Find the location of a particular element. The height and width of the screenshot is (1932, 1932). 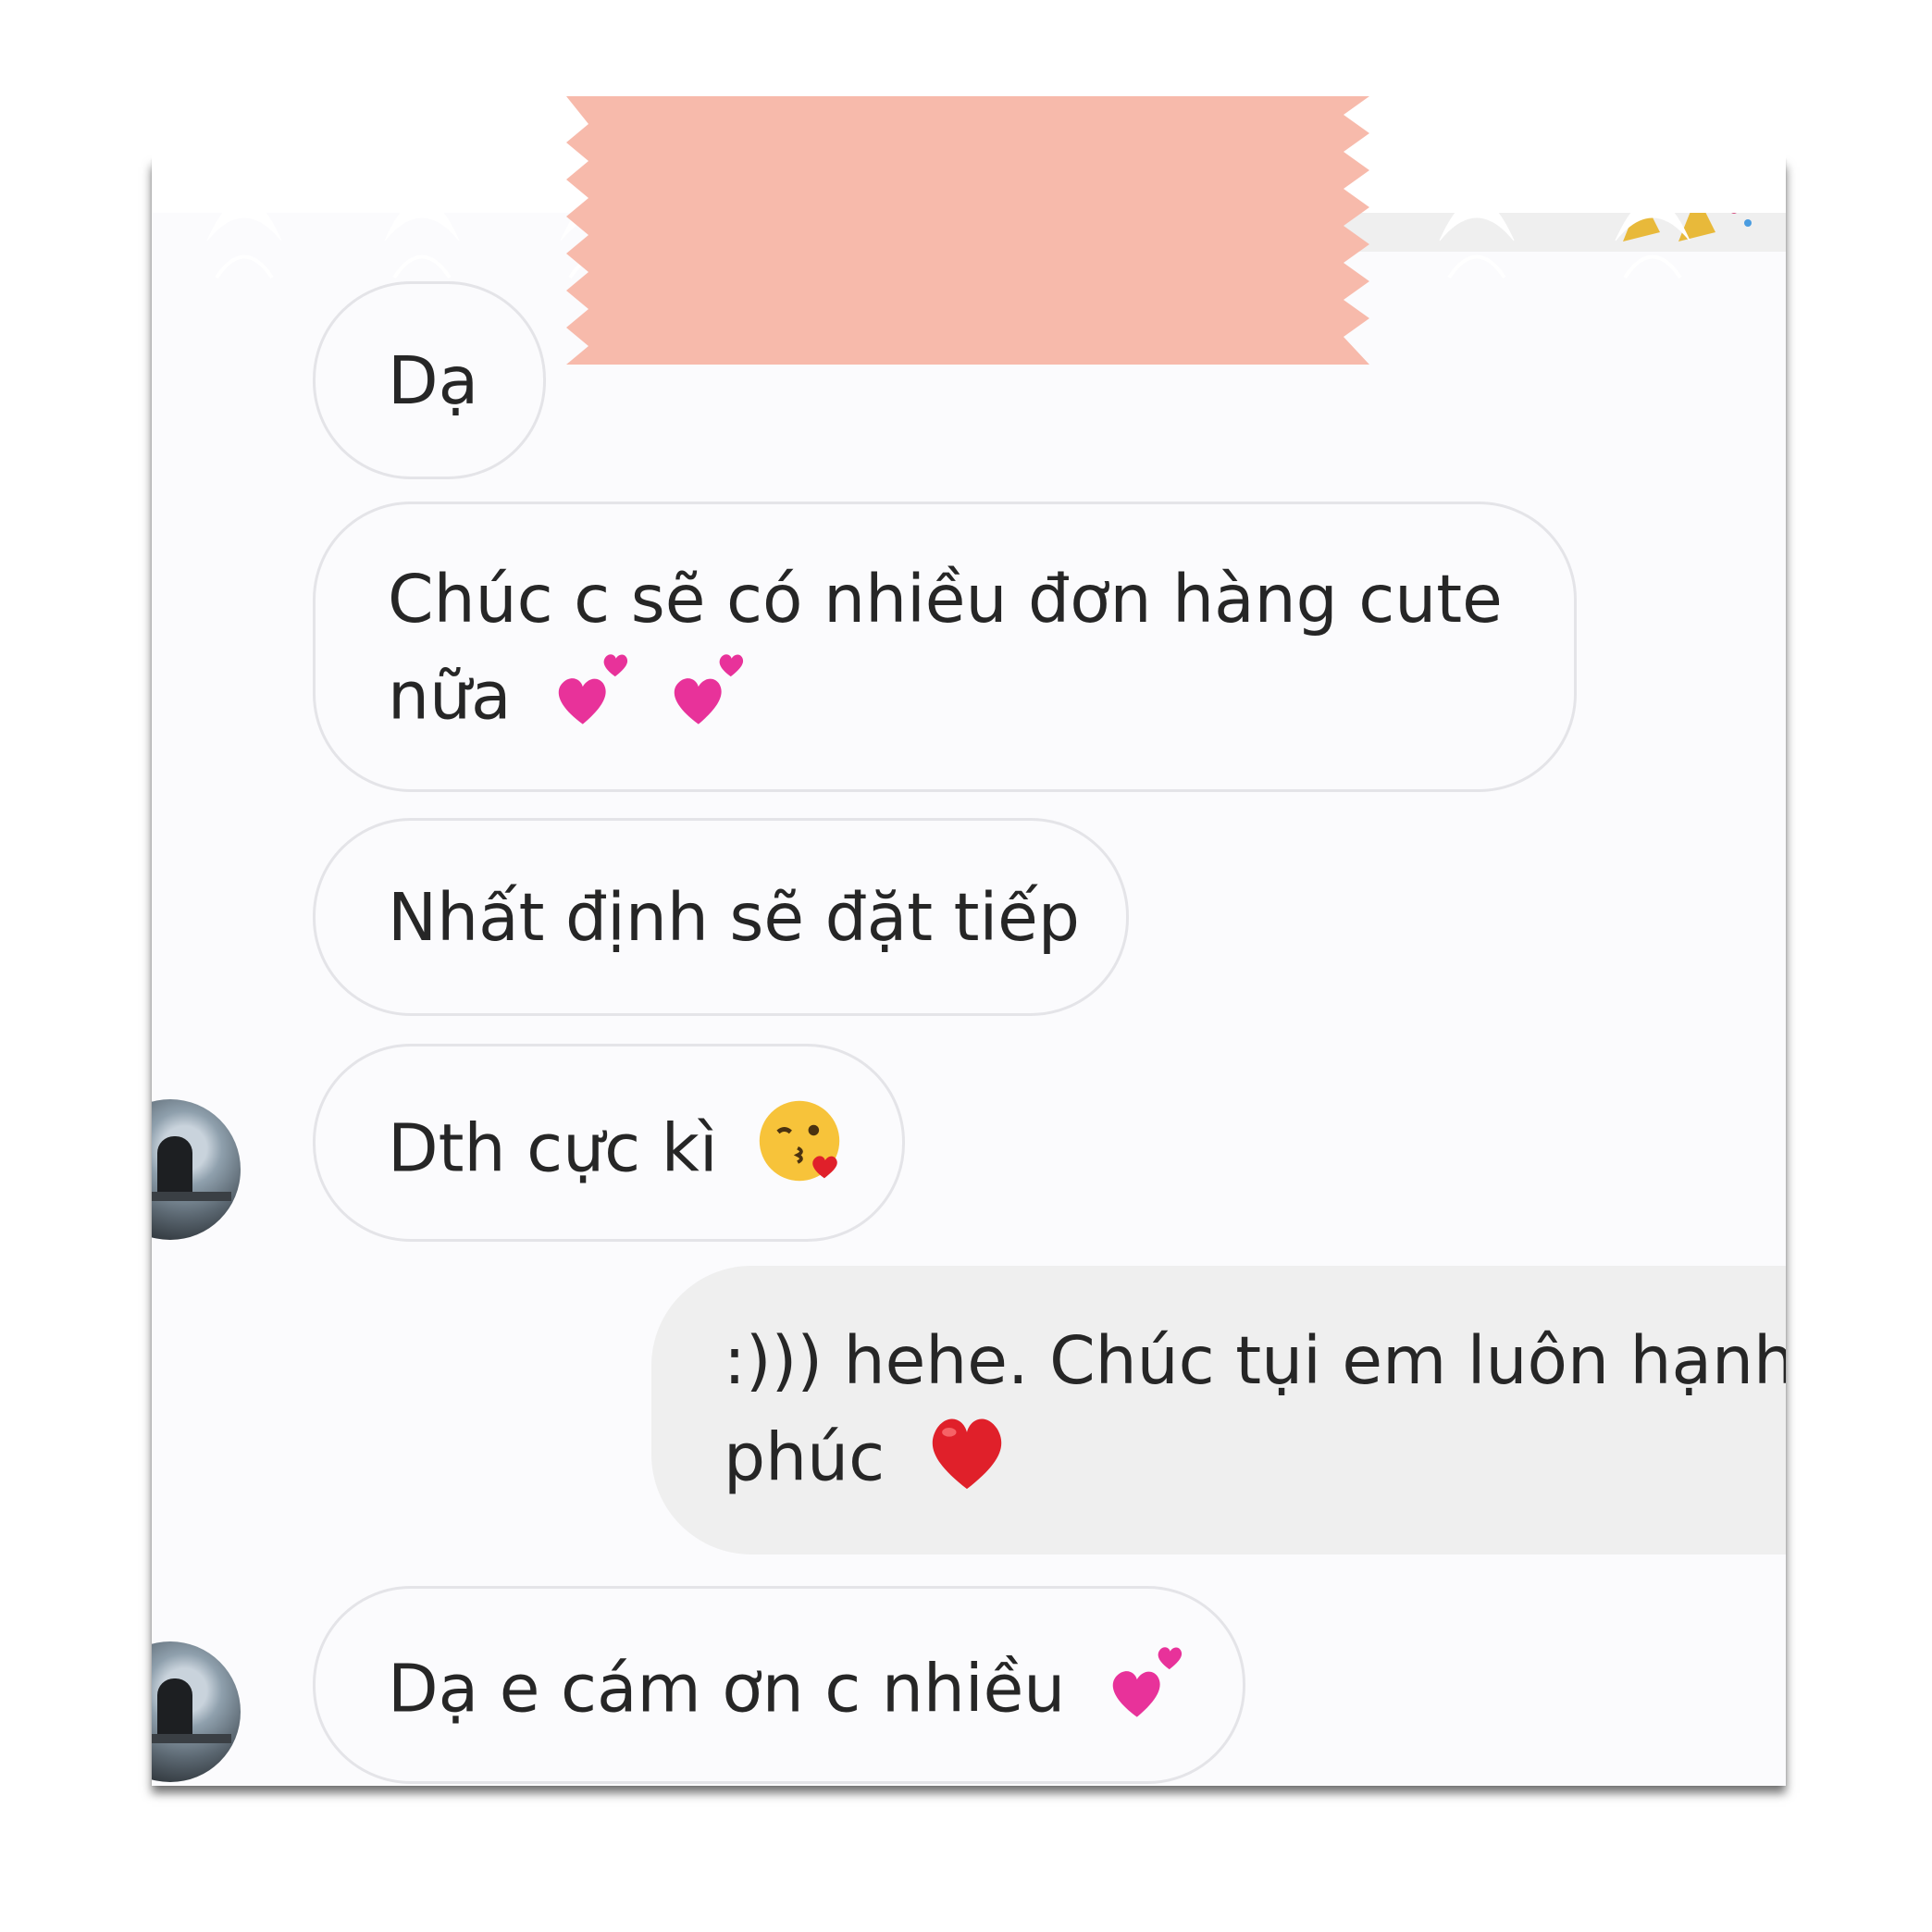

message-bubble-incoming: Dạ e cám ơn c nhiều is located at coordinates (779, 1685).